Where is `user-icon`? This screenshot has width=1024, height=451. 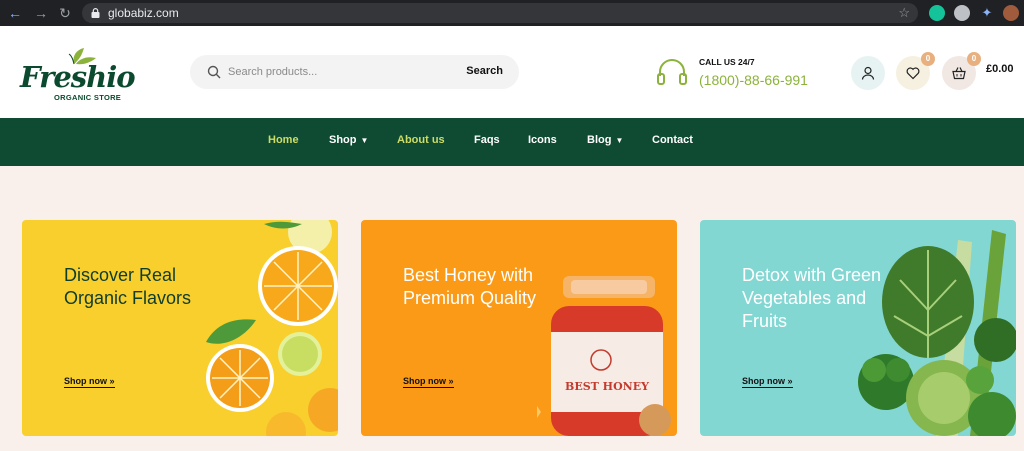 user-icon is located at coordinates (868, 73).